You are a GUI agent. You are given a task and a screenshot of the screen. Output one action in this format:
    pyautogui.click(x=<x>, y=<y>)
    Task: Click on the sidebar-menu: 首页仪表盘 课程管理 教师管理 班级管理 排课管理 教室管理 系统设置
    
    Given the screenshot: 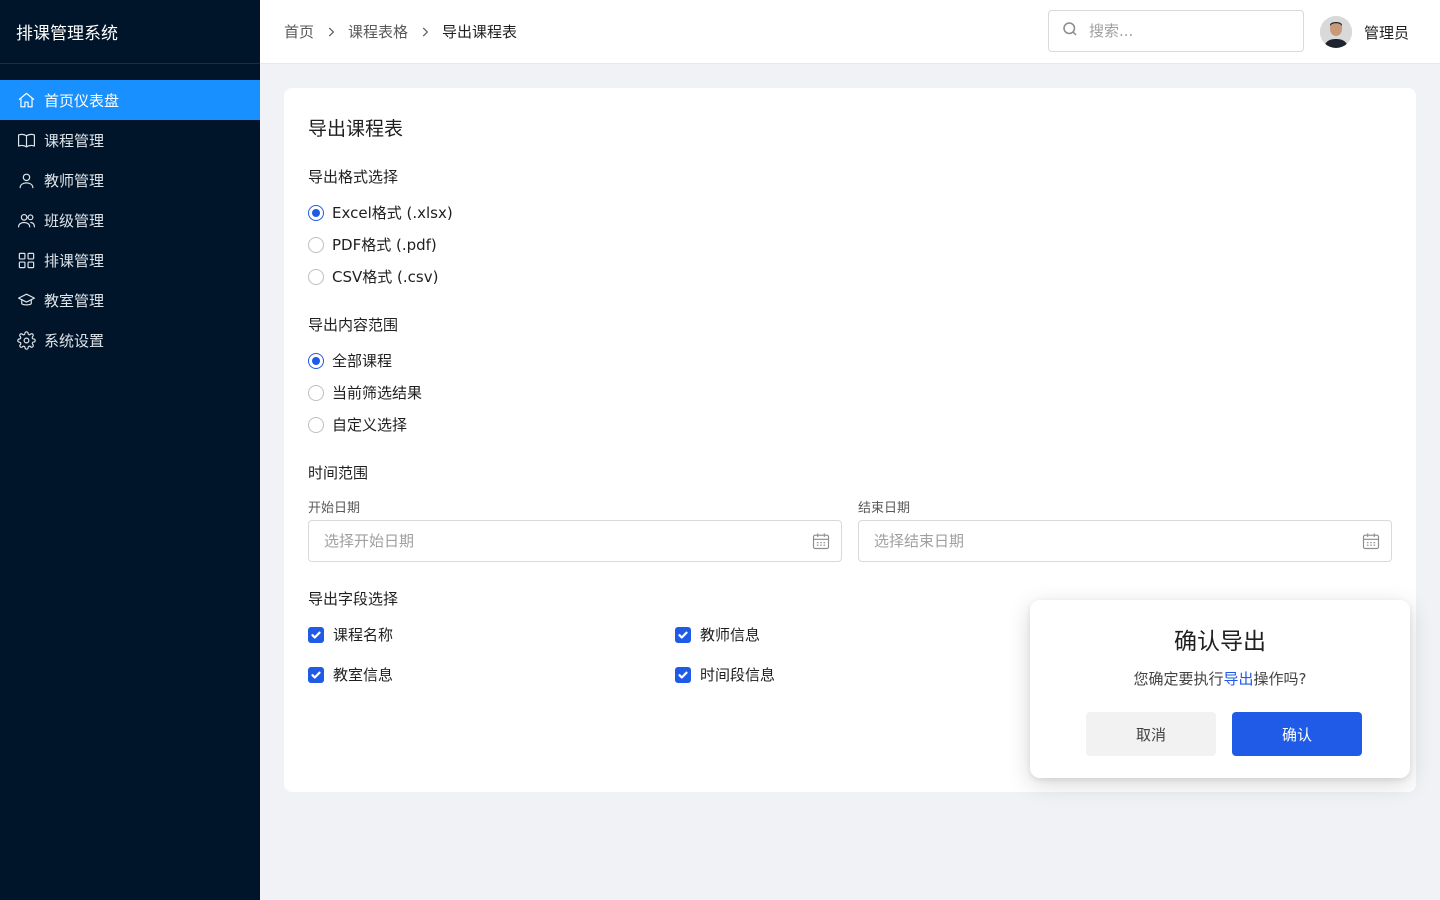 What is the action you would take?
    pyautogui.click(x=130, y=220)
    